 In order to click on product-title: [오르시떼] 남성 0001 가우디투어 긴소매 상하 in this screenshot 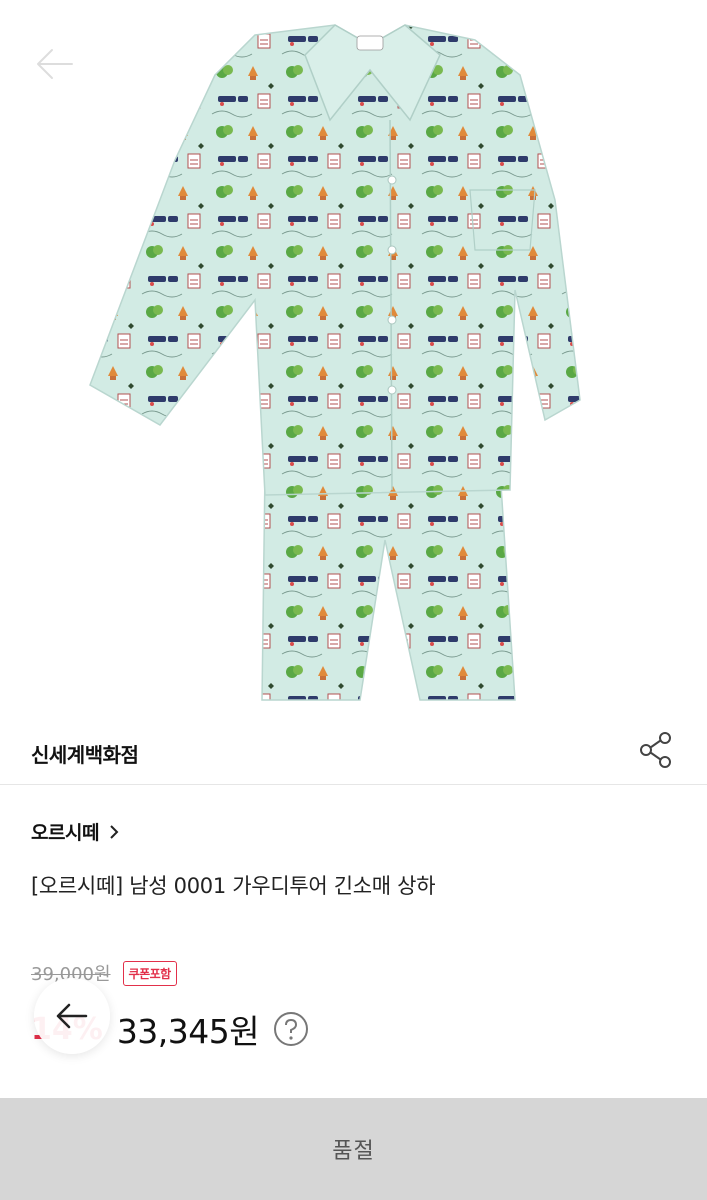, I will do `click(233, 886)`.